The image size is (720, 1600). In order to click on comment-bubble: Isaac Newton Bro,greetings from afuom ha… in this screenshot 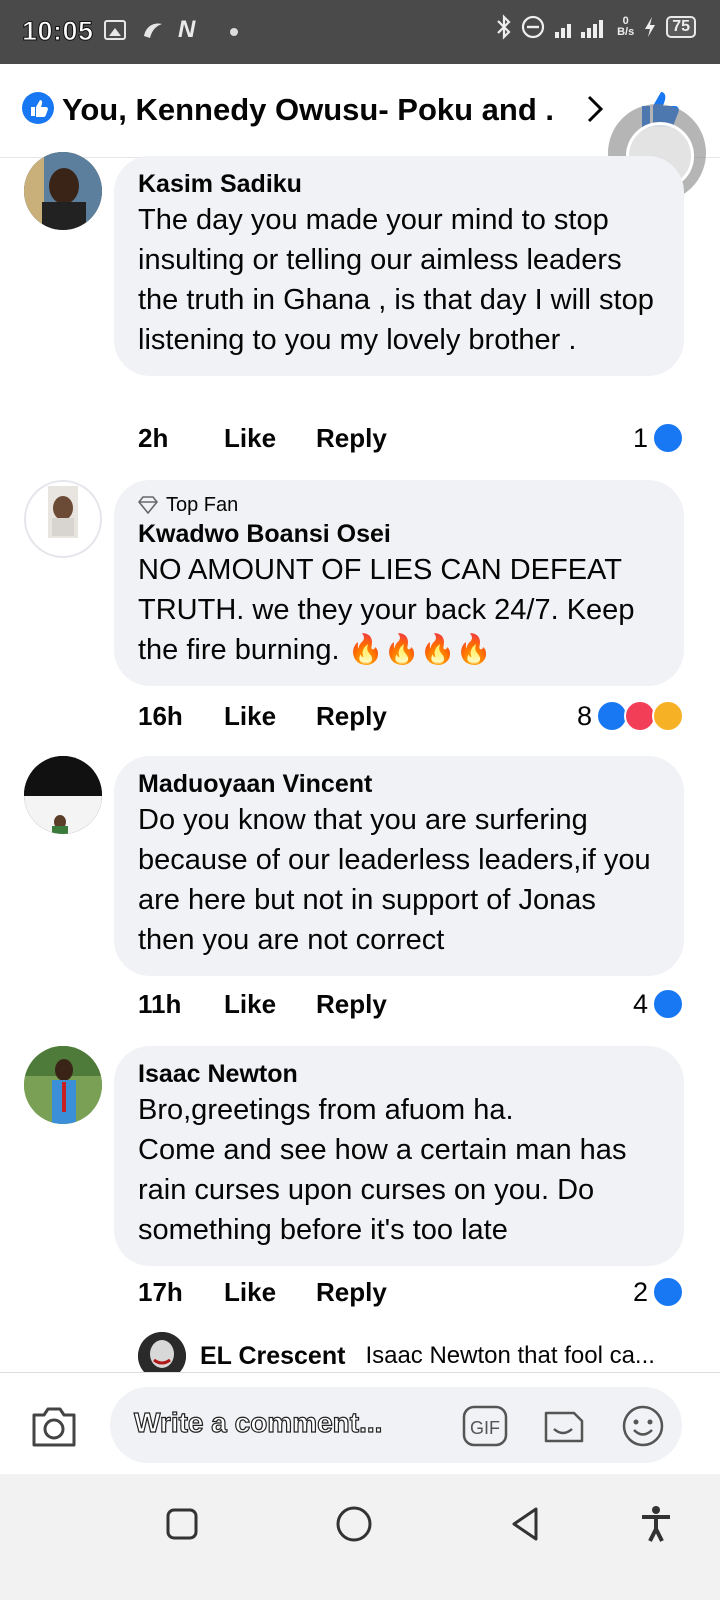, I will do `click(399, 1156)`.